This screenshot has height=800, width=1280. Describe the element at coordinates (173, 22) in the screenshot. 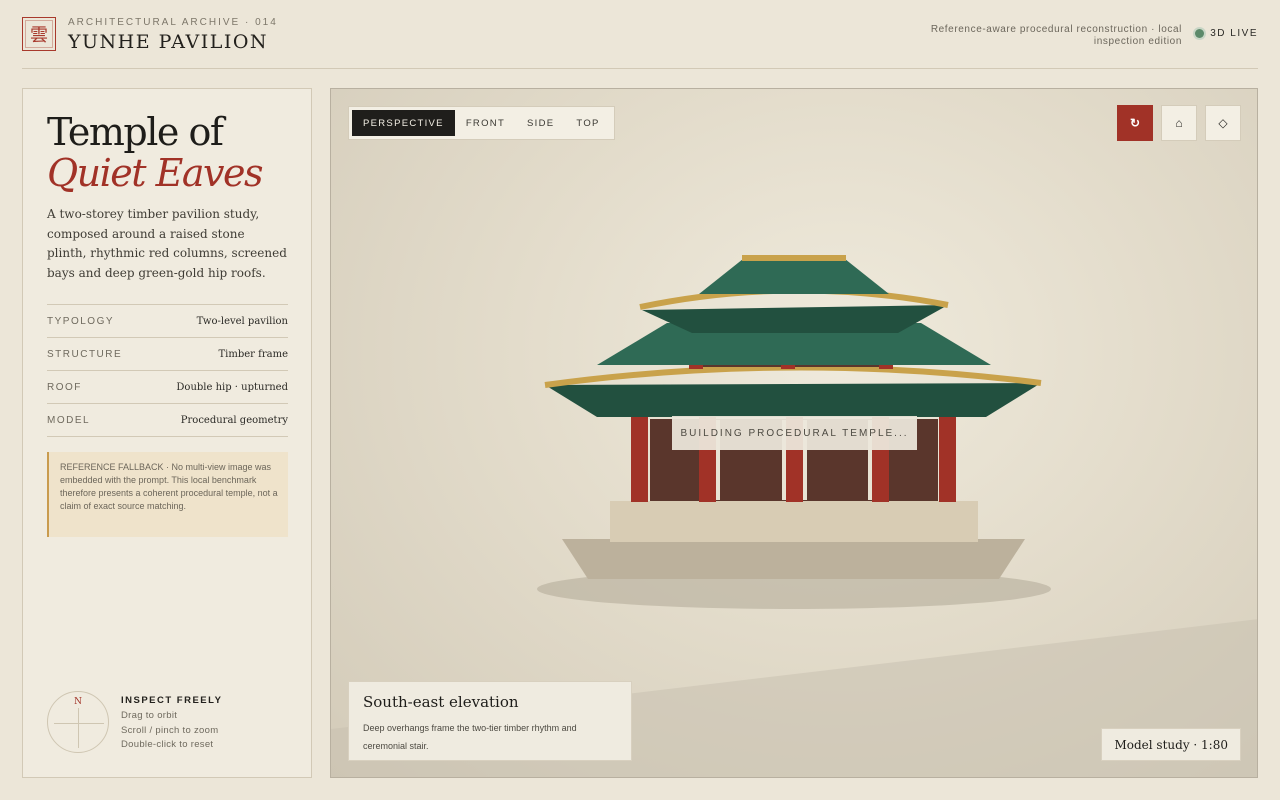

I see `archive-label: ARCHITECTURAL ARCHIVE · 014` at that location.